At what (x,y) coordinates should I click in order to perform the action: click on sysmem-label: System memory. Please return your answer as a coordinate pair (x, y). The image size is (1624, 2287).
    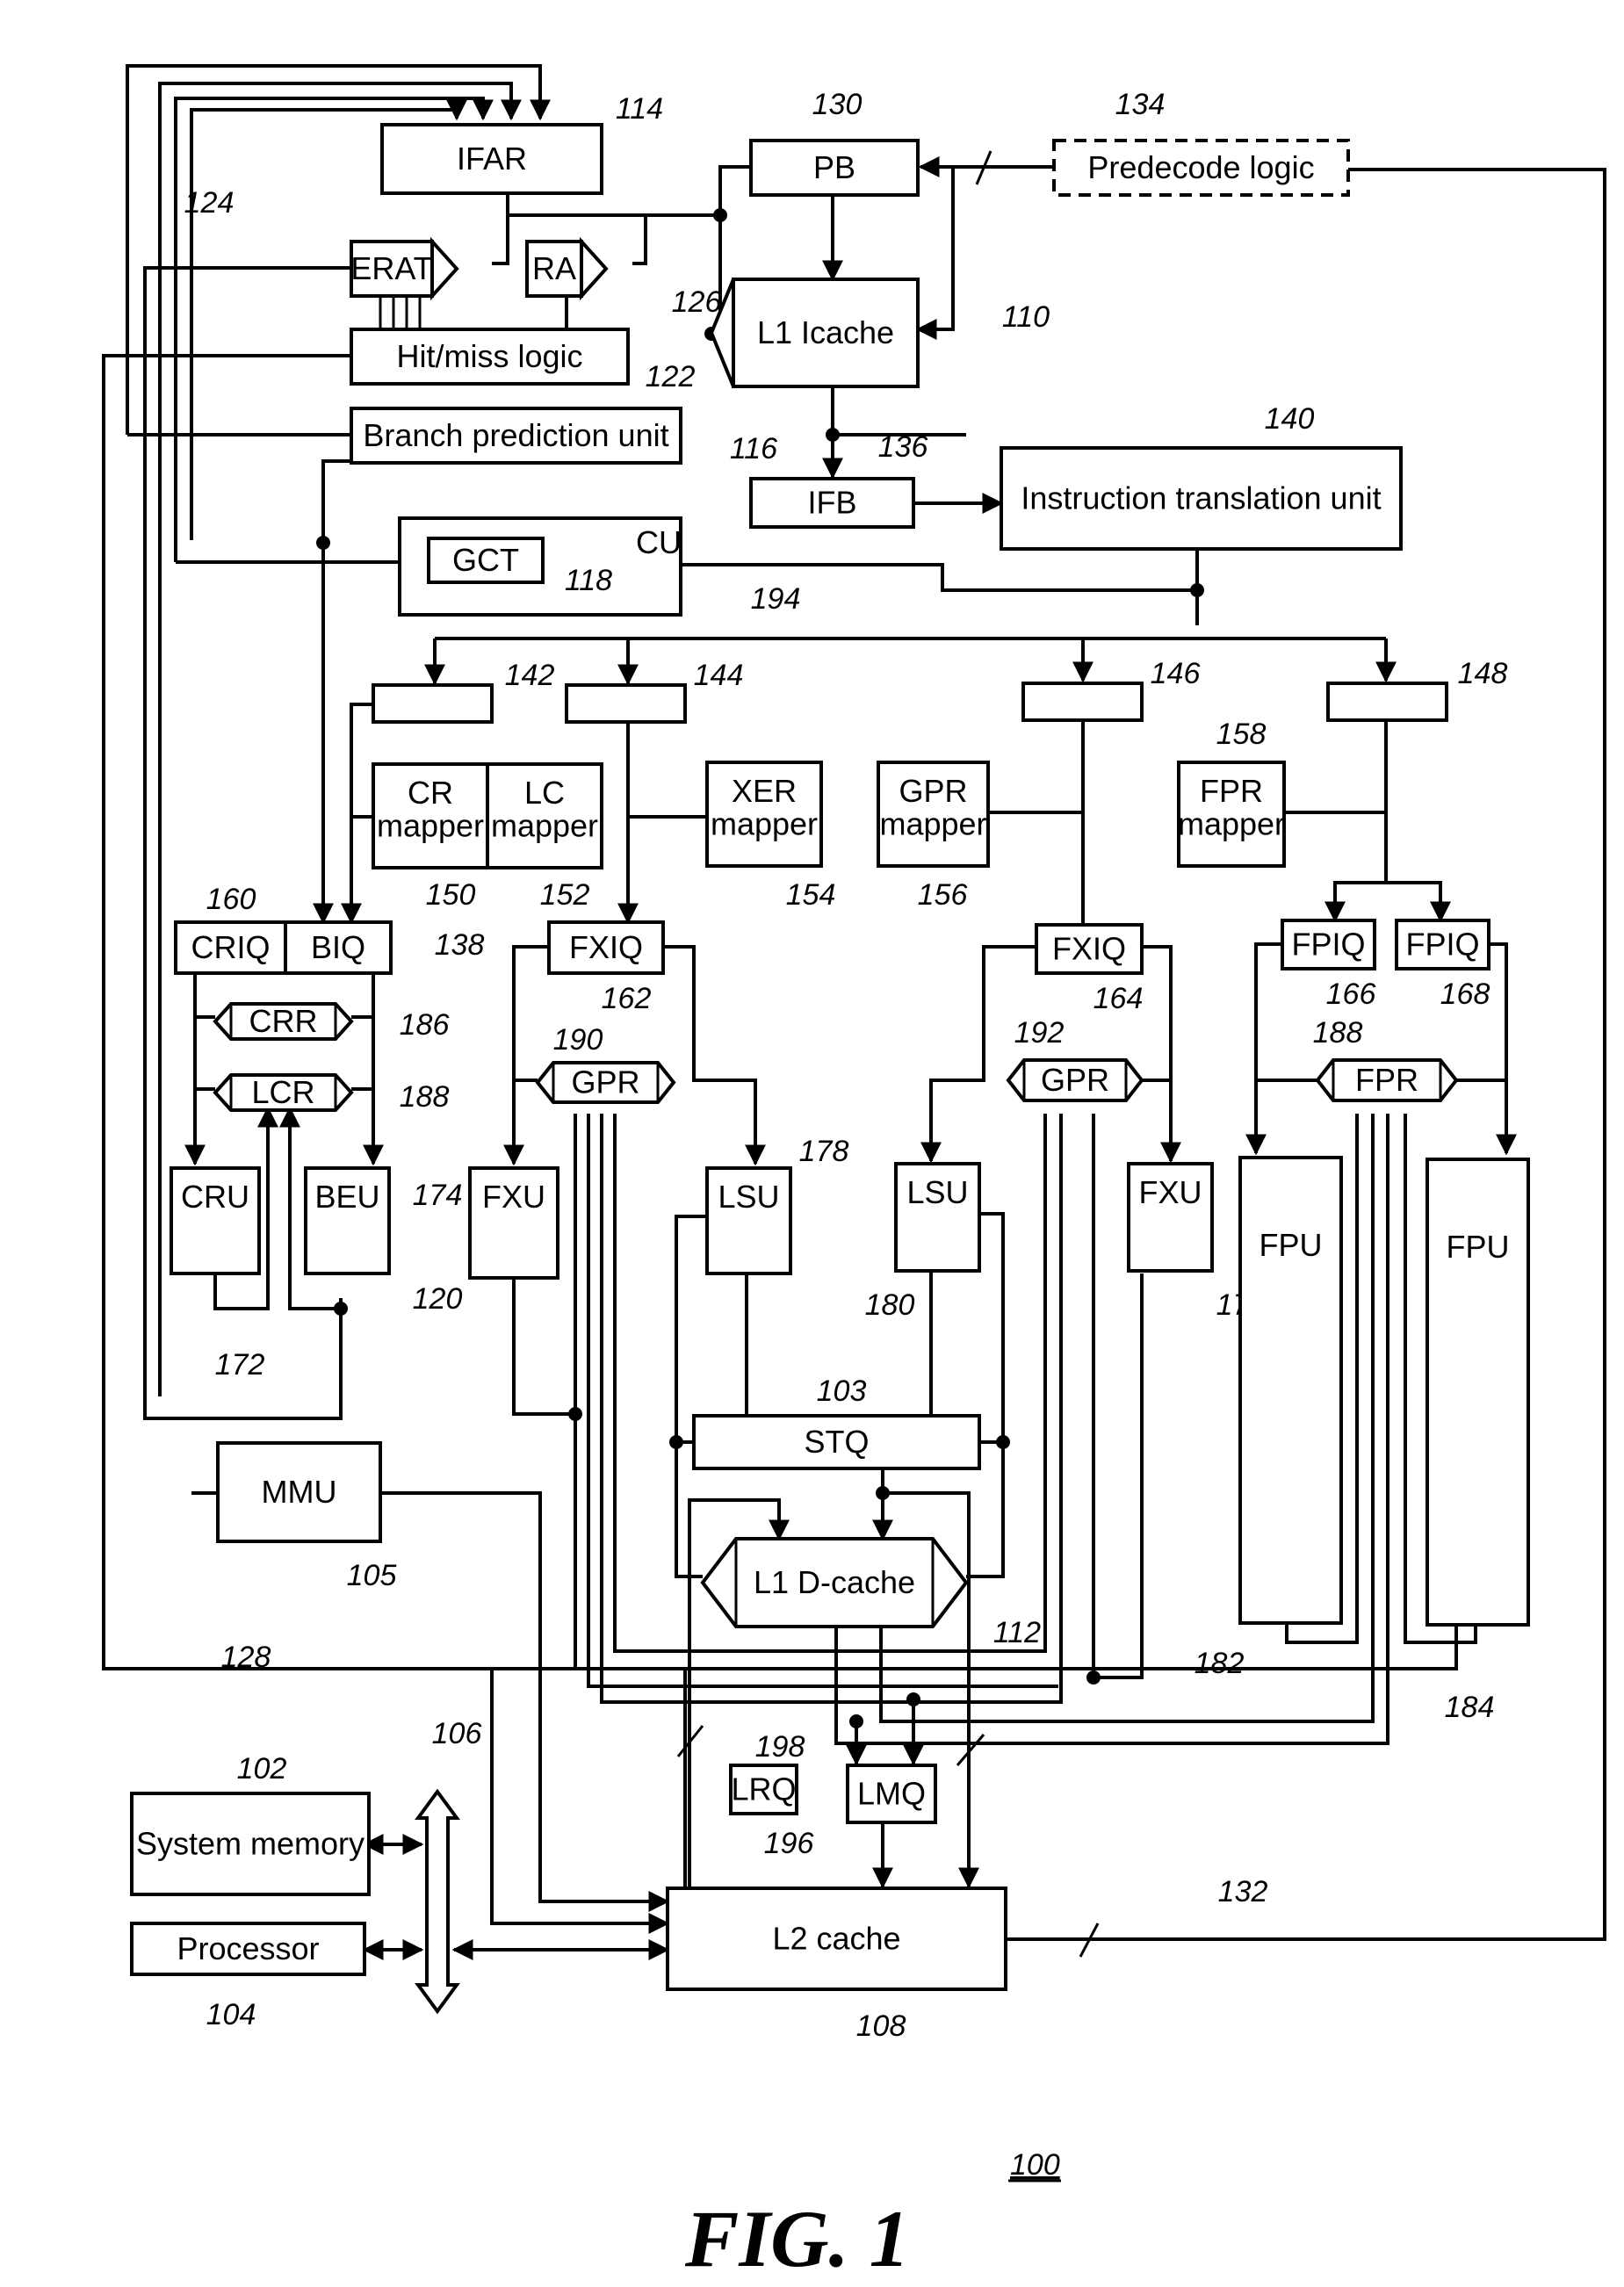
    Looking at the image, I should click on (250, 1844).